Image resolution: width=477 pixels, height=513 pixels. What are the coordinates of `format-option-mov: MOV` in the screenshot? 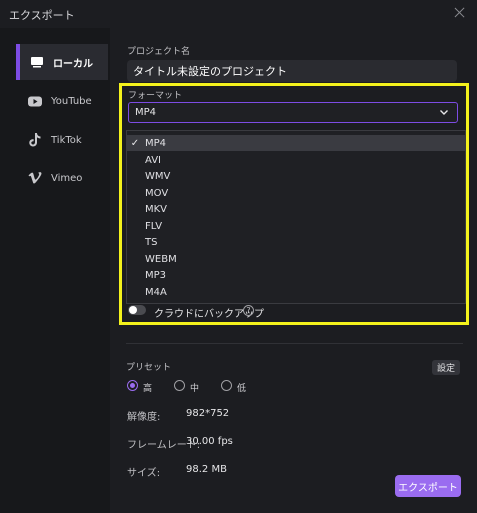 It's located at (296, 193).